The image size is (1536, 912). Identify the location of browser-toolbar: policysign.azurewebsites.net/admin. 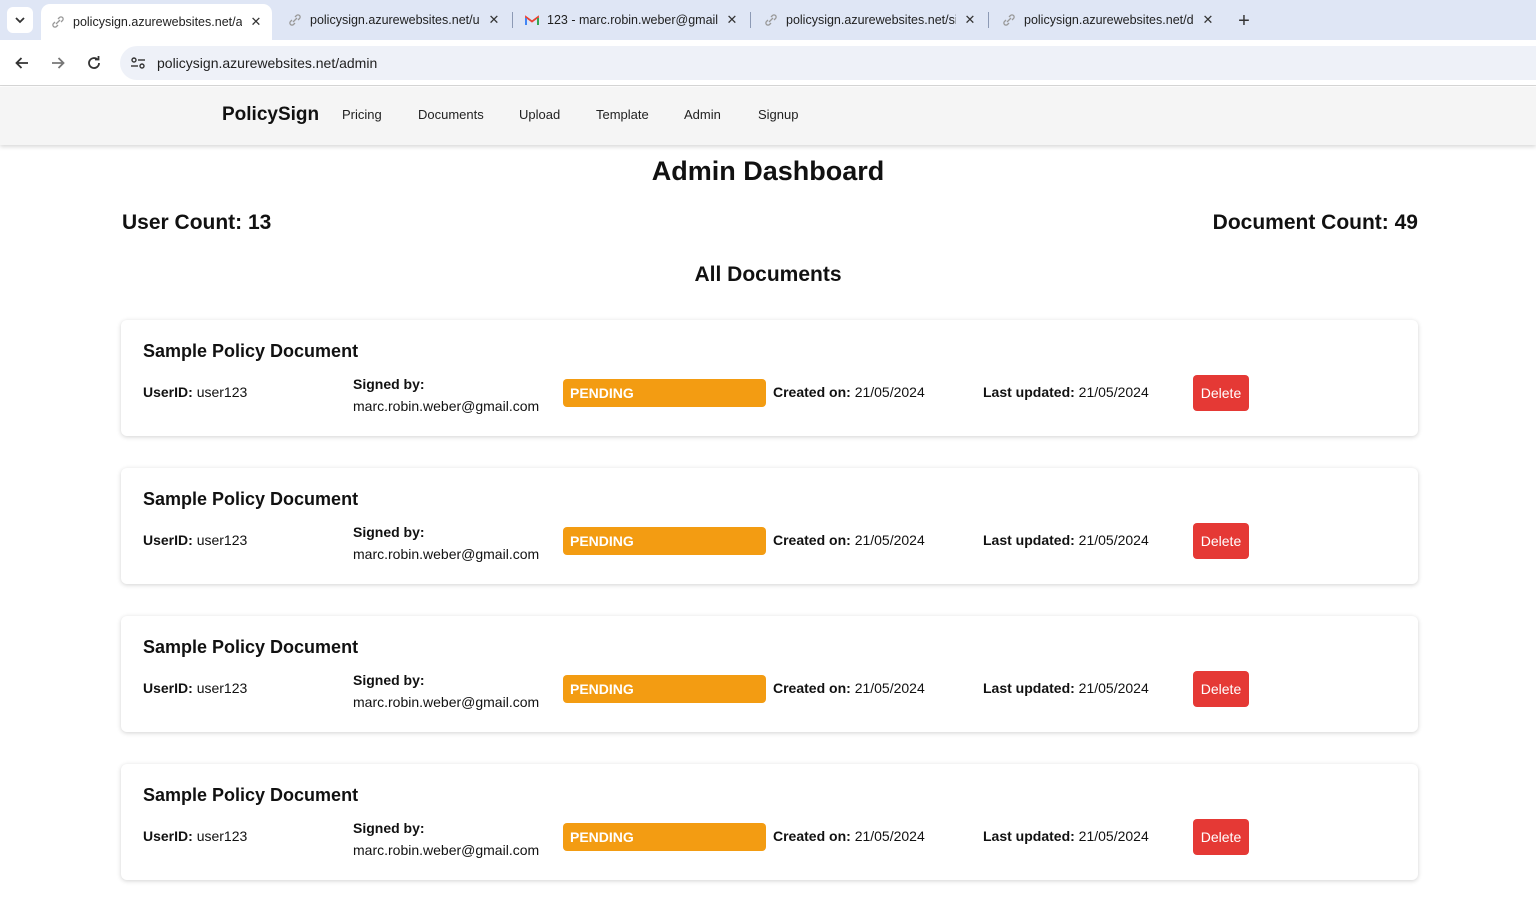
(768, 63).